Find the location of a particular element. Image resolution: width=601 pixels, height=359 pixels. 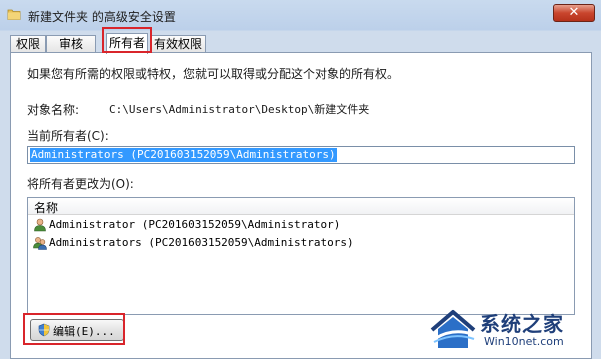

current-owner-label: 当前所有者(C): is located at coordinates (68, 136).